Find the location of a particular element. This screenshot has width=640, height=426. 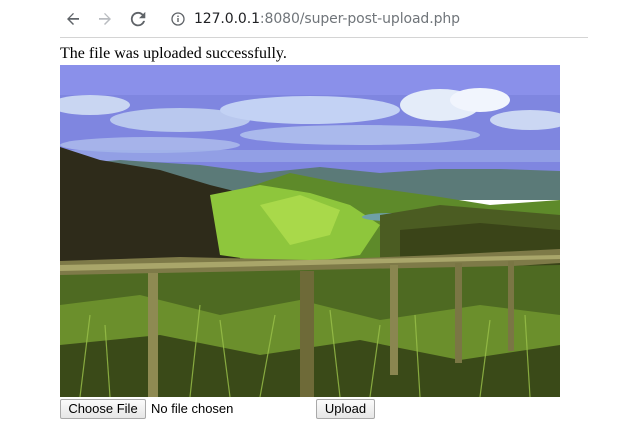

info-icon is located at coordinates (178, 19).